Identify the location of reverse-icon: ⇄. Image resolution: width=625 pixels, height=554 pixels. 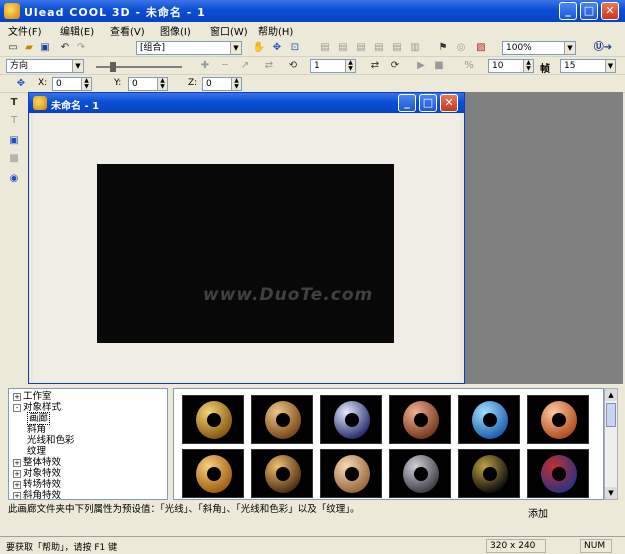
(269, 65).